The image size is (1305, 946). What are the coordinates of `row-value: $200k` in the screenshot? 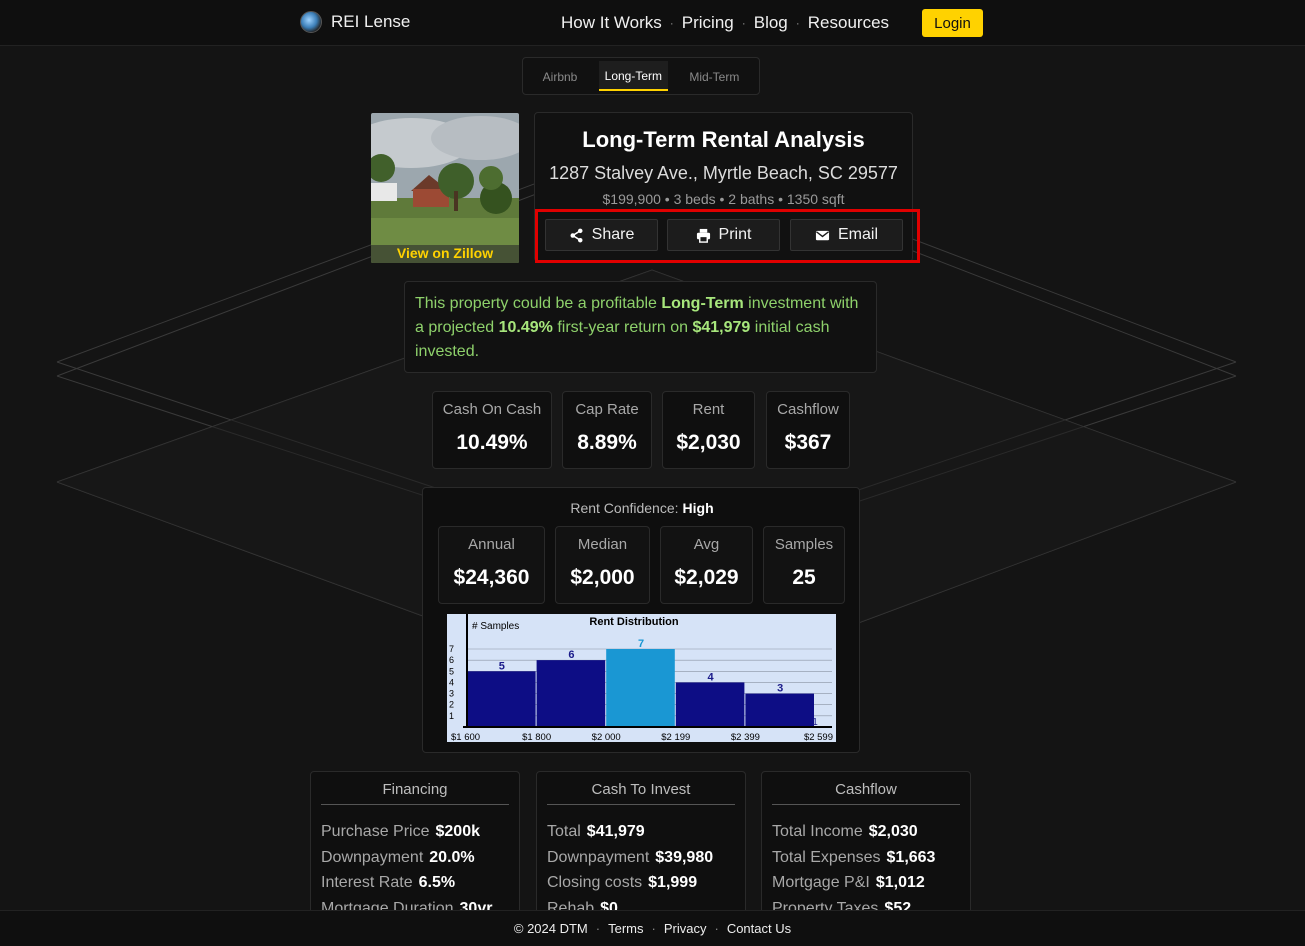 It's located at (458, 831).